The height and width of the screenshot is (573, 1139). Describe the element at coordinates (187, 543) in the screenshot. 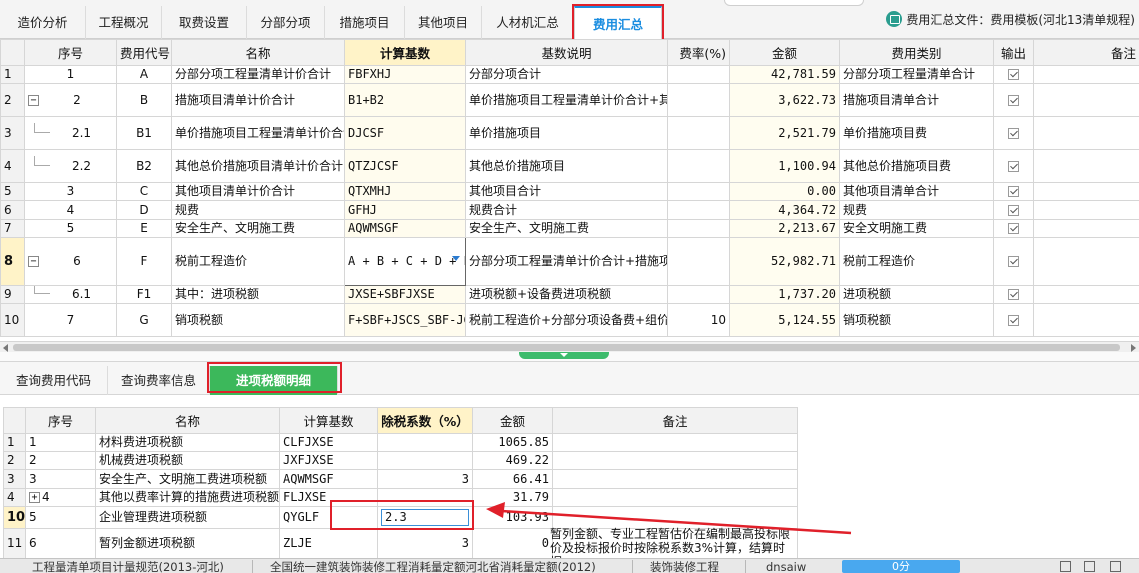

I see `cell-name: 暂列金额进项税额` at that location.